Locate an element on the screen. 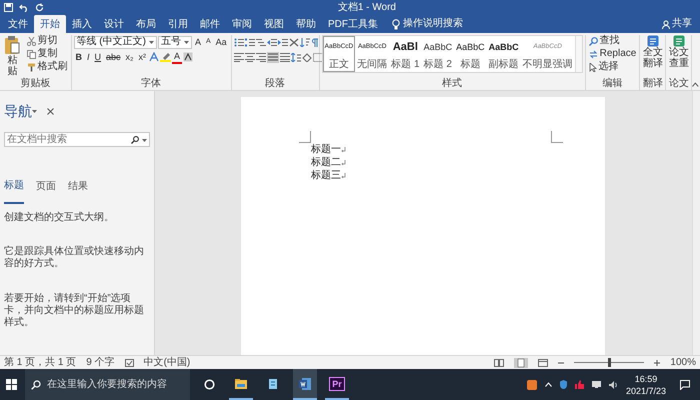 This screenshot has height=400, width=700. pilcrow-icon is located at coordinates (314, 42).